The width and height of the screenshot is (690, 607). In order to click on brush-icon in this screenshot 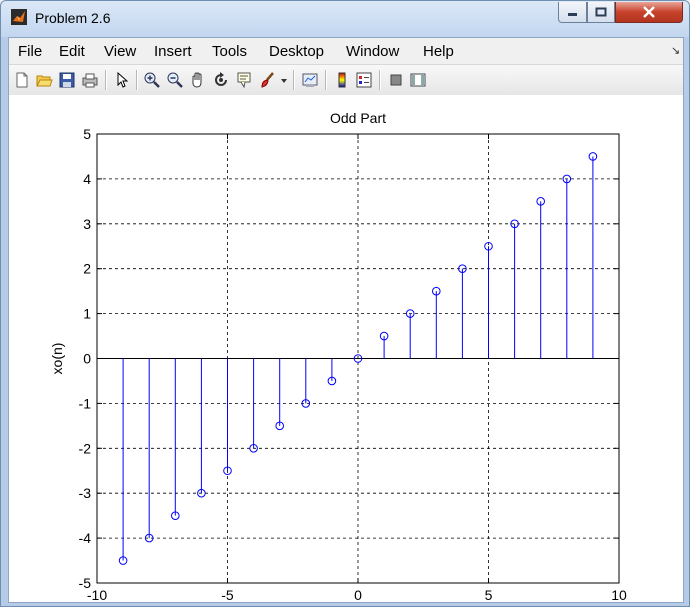, I will do `click(268, 80)`.